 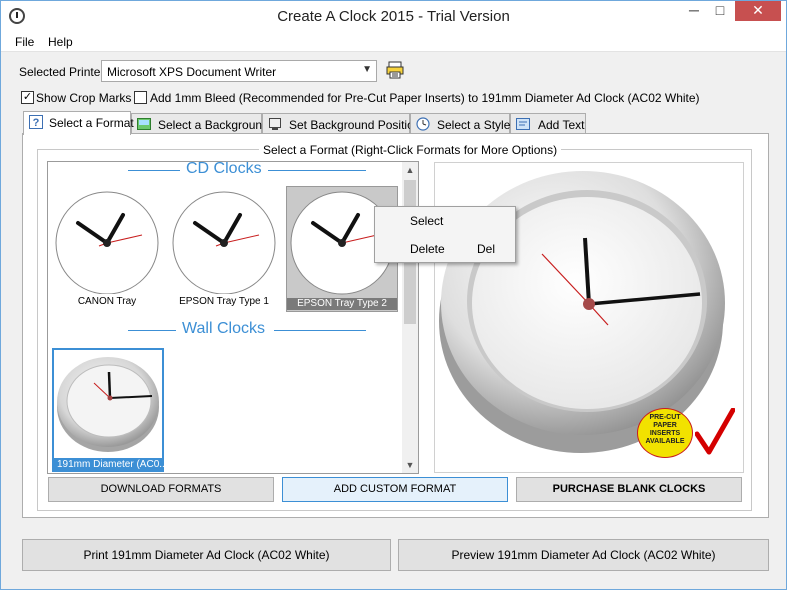 What do you see at coordinates (62, 72) in the screenshot?
I see `selected-printer-label: Selected Printer` at bounding box center [62, 72].